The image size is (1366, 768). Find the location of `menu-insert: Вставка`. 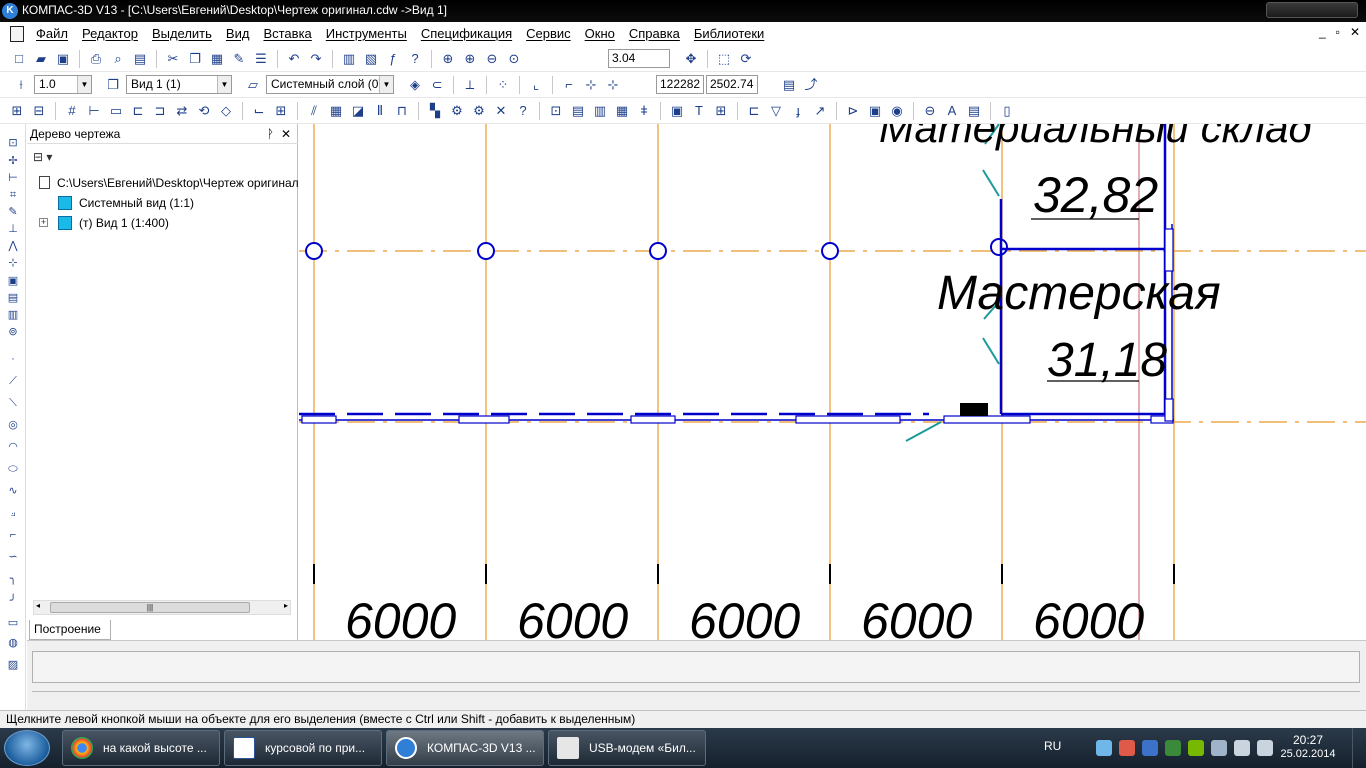

menu-insert: Вставка is located at coordinates (287, 33).